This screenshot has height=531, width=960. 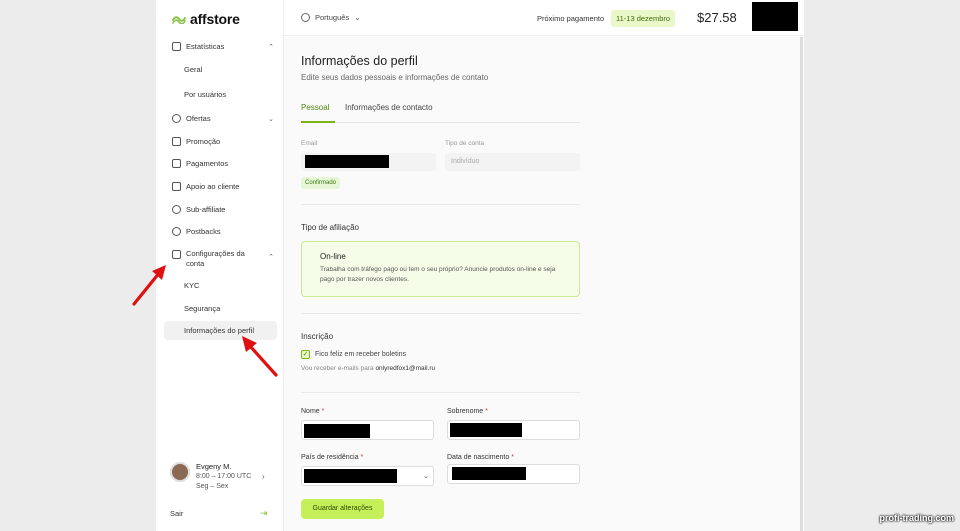 I want to click on sidebar-item-label: Promoção, so click(x=203, y=141).